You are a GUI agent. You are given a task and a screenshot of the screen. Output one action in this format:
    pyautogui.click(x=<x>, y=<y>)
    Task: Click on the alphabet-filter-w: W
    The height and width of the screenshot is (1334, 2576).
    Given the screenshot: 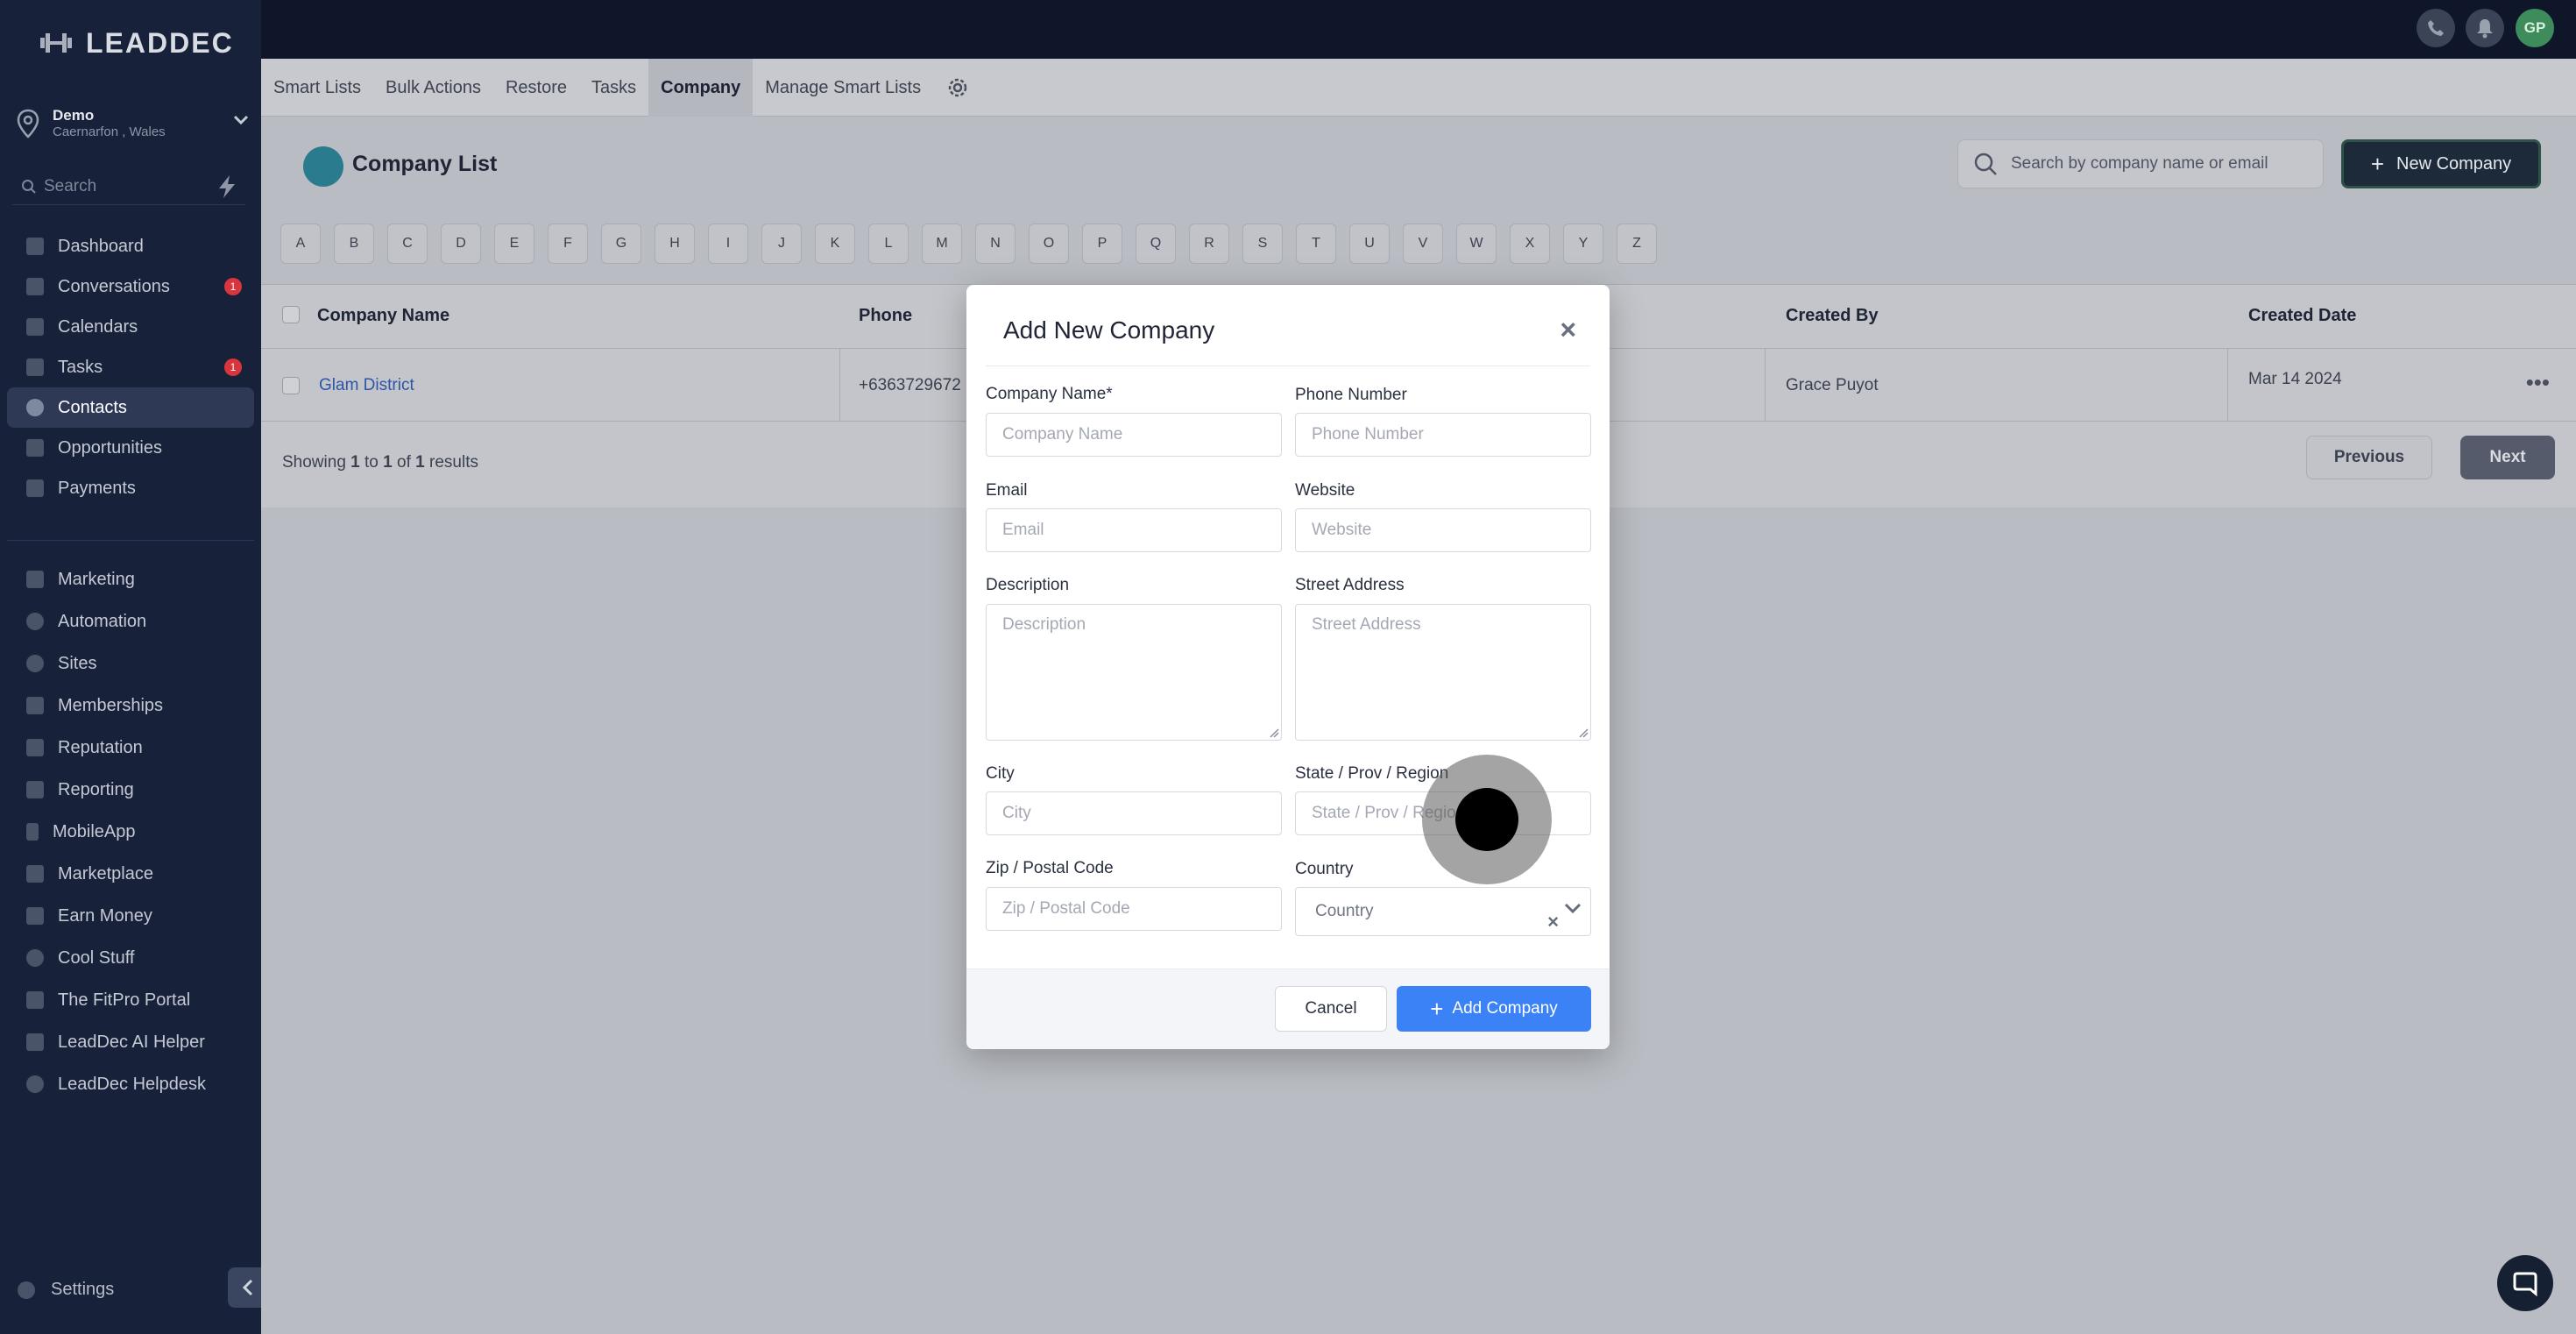 What is the action you would take?
    pyautogui.click(x=1476, y=244)
    